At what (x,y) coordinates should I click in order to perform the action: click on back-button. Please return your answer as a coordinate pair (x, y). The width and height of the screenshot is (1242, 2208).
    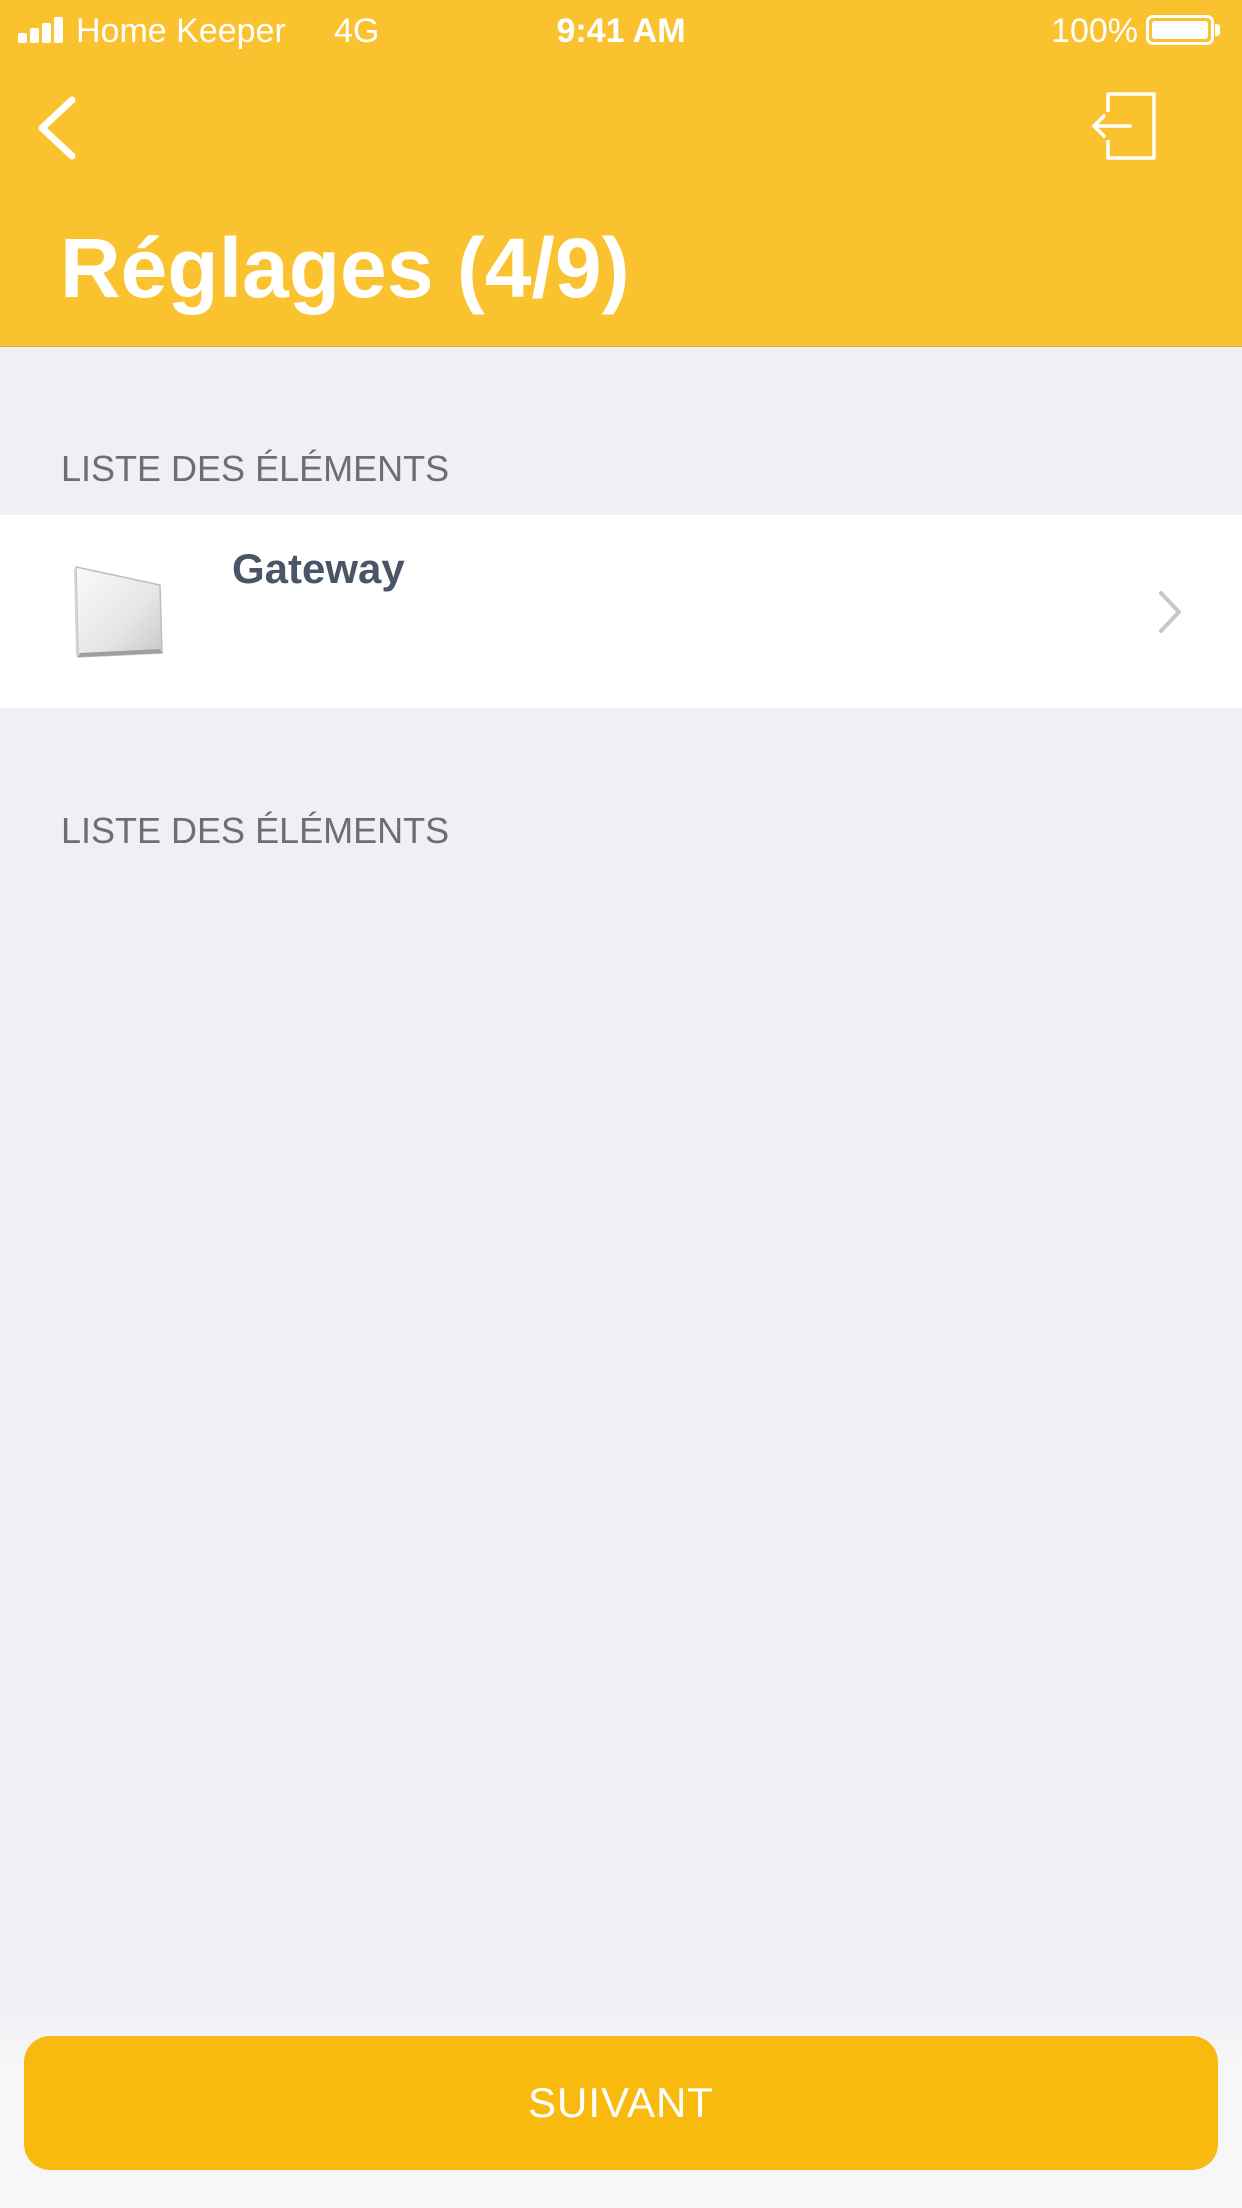
    Looking at the image, I should click on (59, 126).